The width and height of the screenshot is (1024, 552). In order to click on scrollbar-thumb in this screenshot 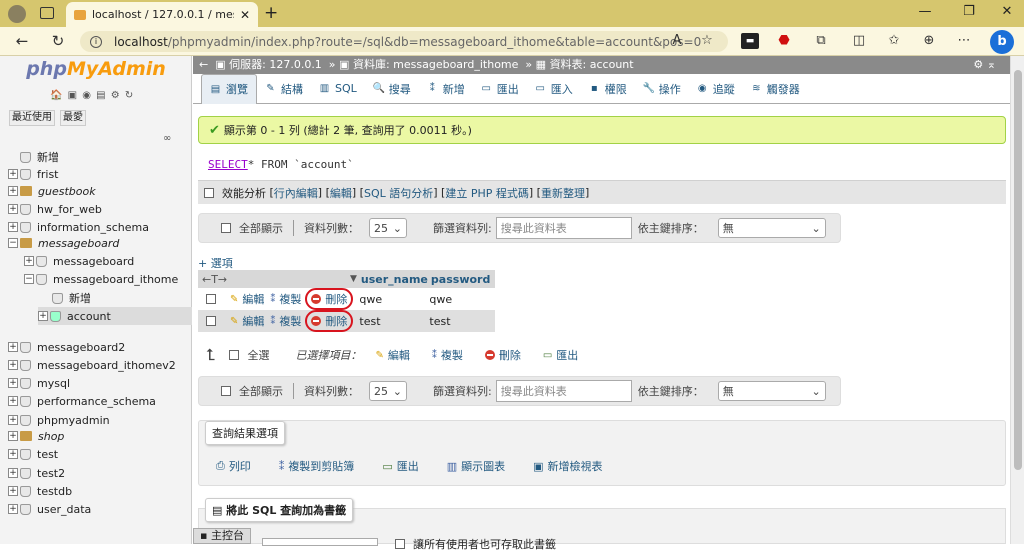, I will do `click(1018, 270)`.